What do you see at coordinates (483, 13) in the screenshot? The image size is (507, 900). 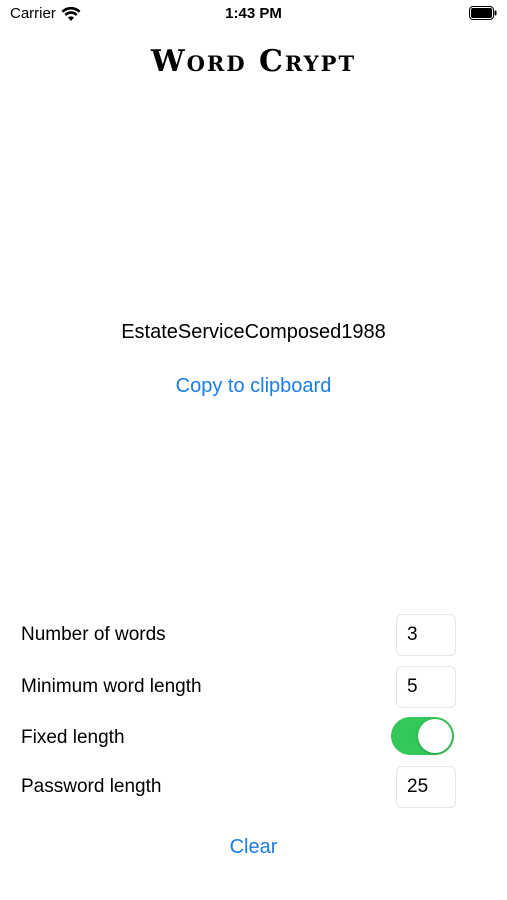 I see `battery-icon` at bounding box center [483, 13].